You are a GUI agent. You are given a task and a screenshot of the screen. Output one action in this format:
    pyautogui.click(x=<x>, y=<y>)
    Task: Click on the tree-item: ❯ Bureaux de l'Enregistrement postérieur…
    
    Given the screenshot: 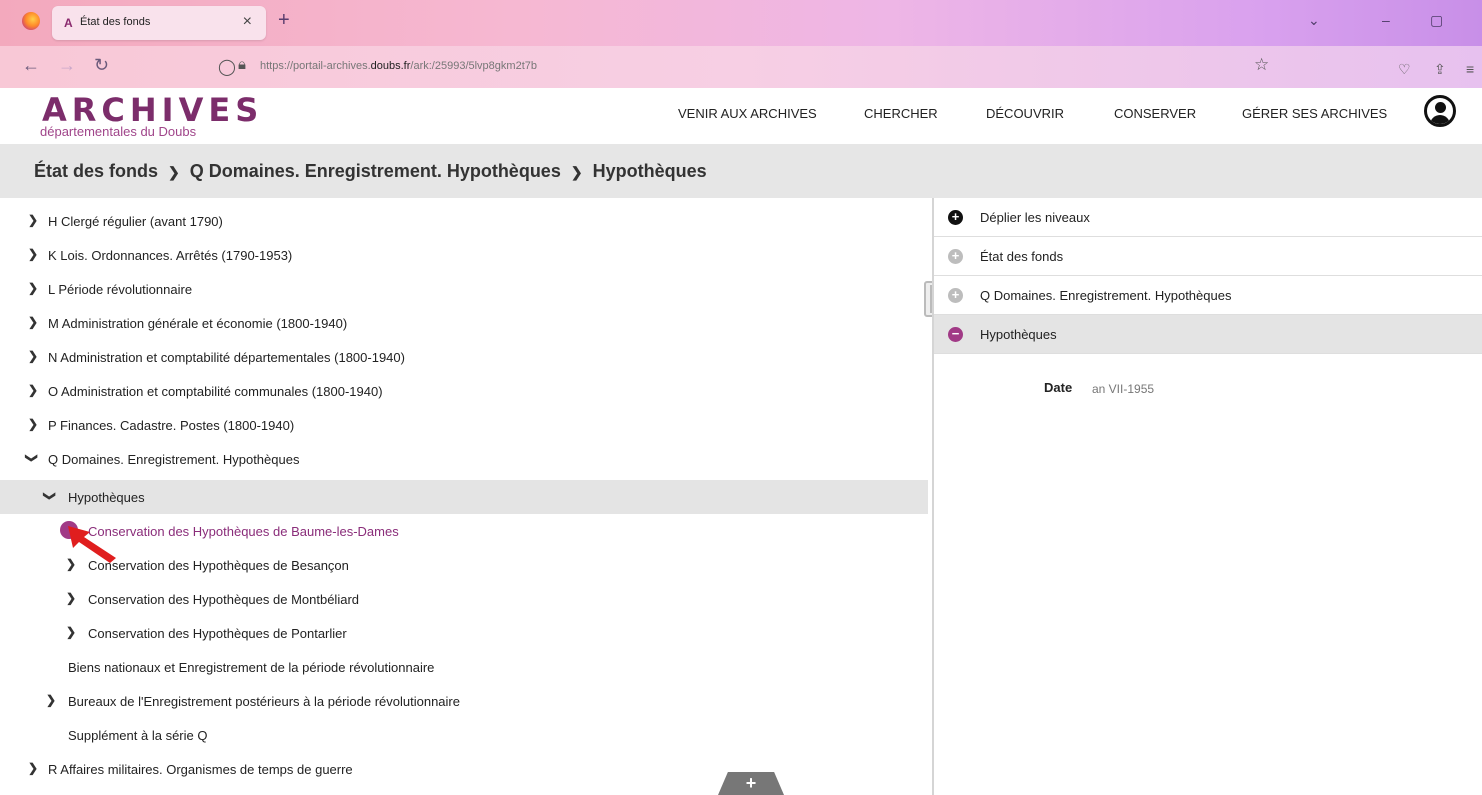 What is the action you would take?
    pyautogui.click(x=464, y=701)
    